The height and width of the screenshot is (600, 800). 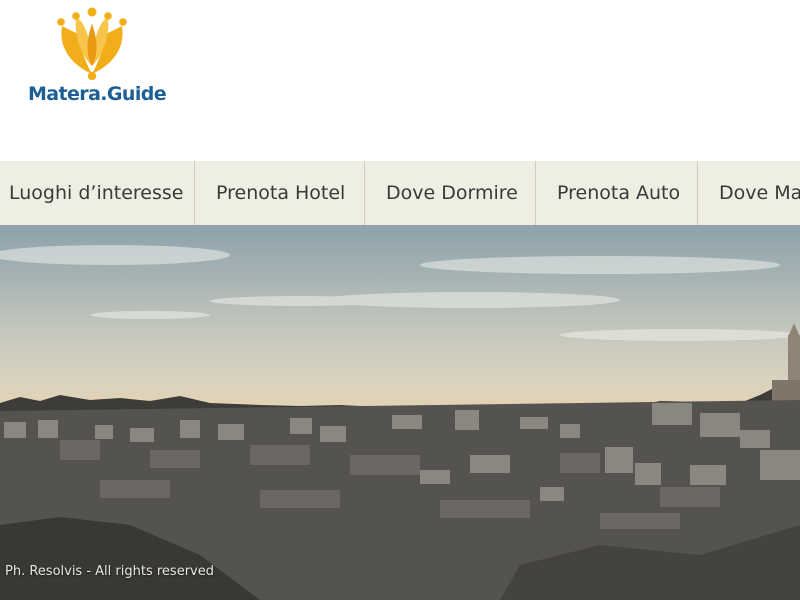 I want to click on site-logo: Matera.Guide, so click(x=95, y=56).